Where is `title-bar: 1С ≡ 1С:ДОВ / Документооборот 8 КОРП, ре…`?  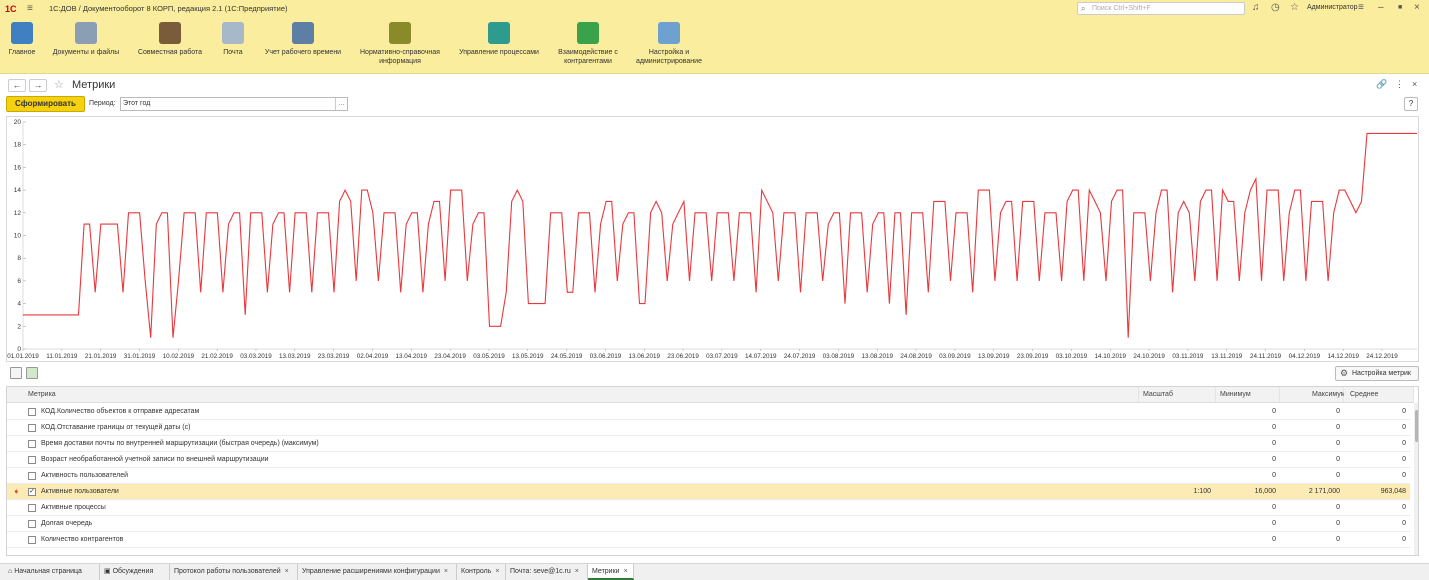
title-bar: 1С ≡ 1С:ДОВ / Документооборот 8 КОРП, ре… is located at coordinates (714, 8).